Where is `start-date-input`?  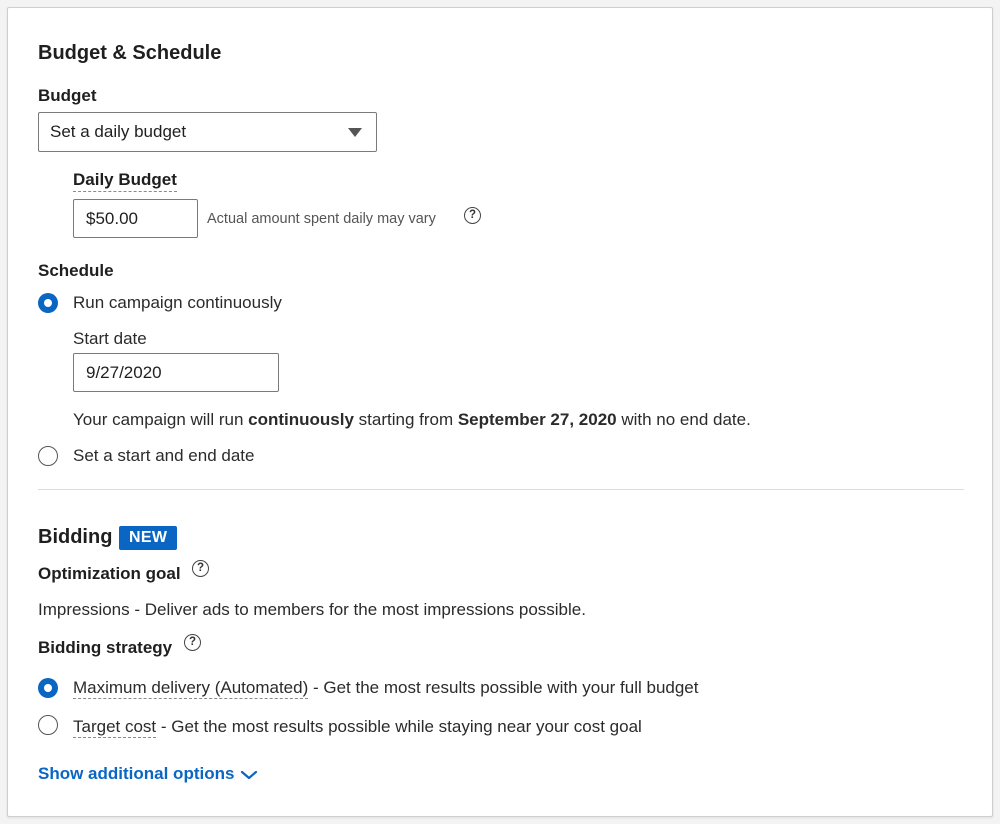
start-date-input is located at coordinates (176, 372).